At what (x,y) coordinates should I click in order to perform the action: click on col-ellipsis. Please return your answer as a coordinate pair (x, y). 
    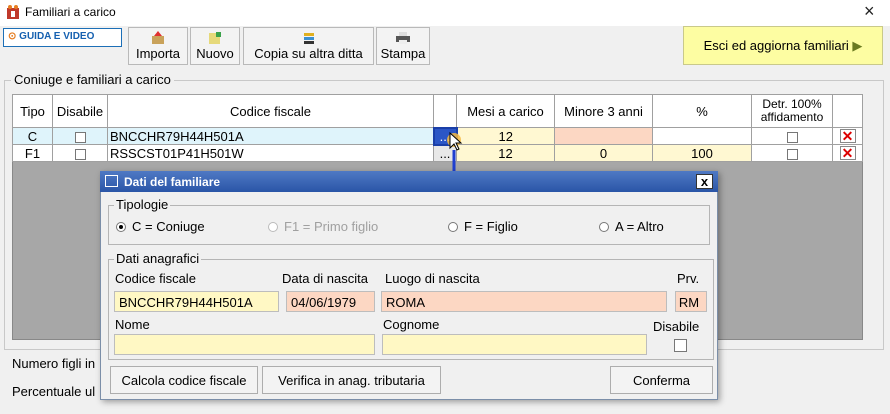
    Looking at the image, I should click on (445, 111).